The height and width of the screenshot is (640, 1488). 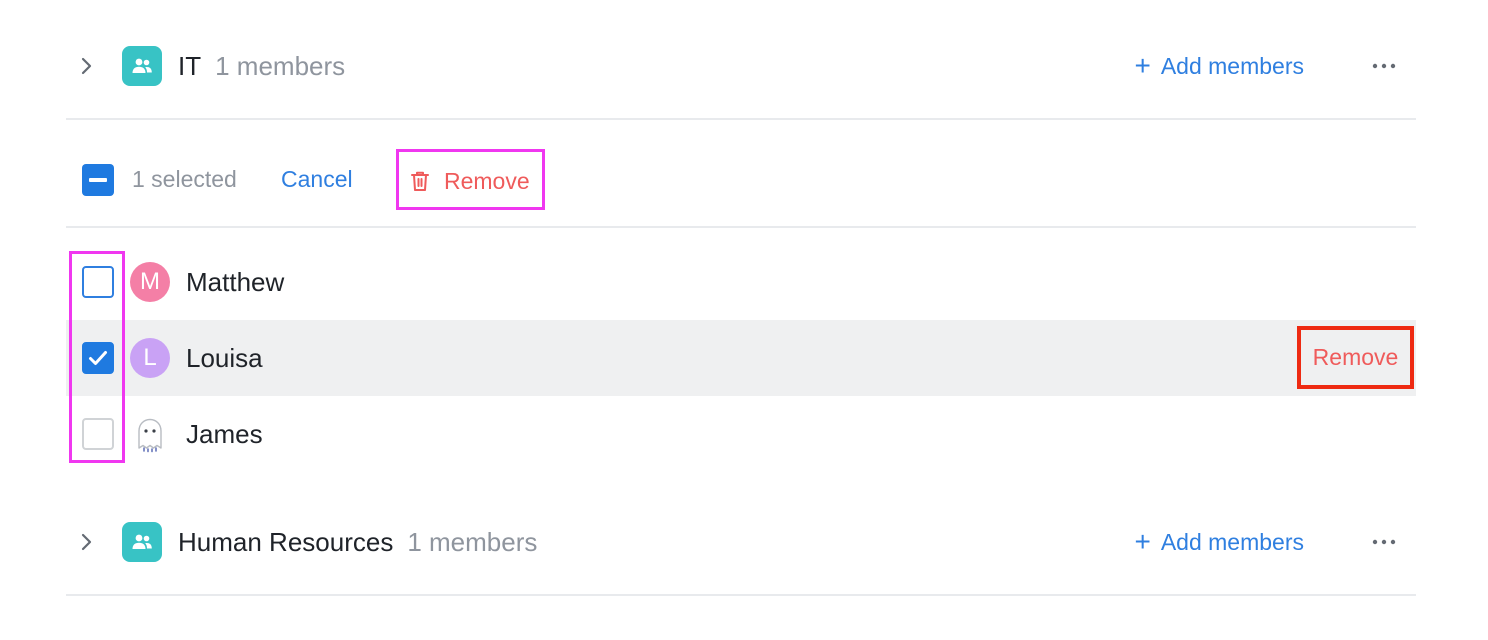 I want to click on group-name: IT 1 members, so click(x=261, y=66).